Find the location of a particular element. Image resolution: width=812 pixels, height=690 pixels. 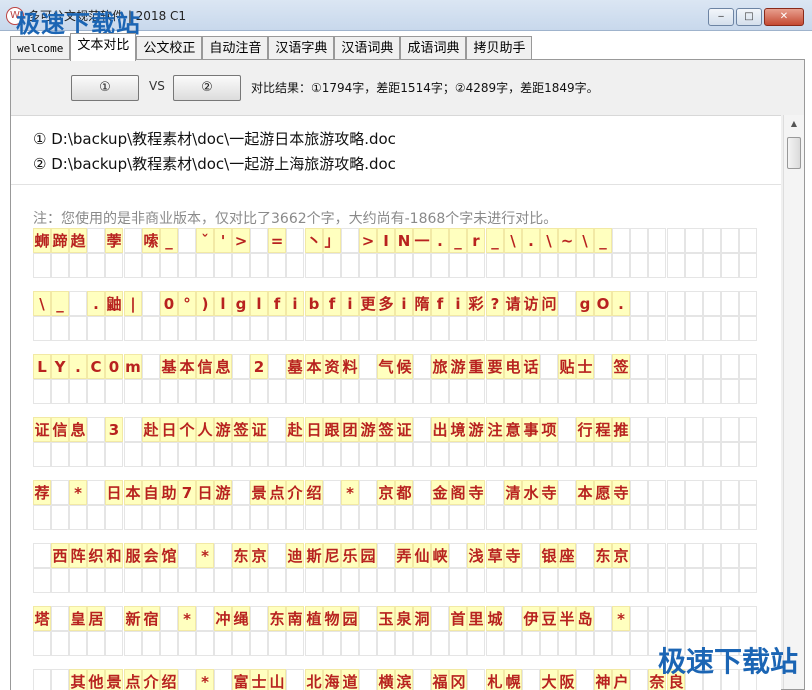

grid-cell: g is located at coordinates (241, 303).